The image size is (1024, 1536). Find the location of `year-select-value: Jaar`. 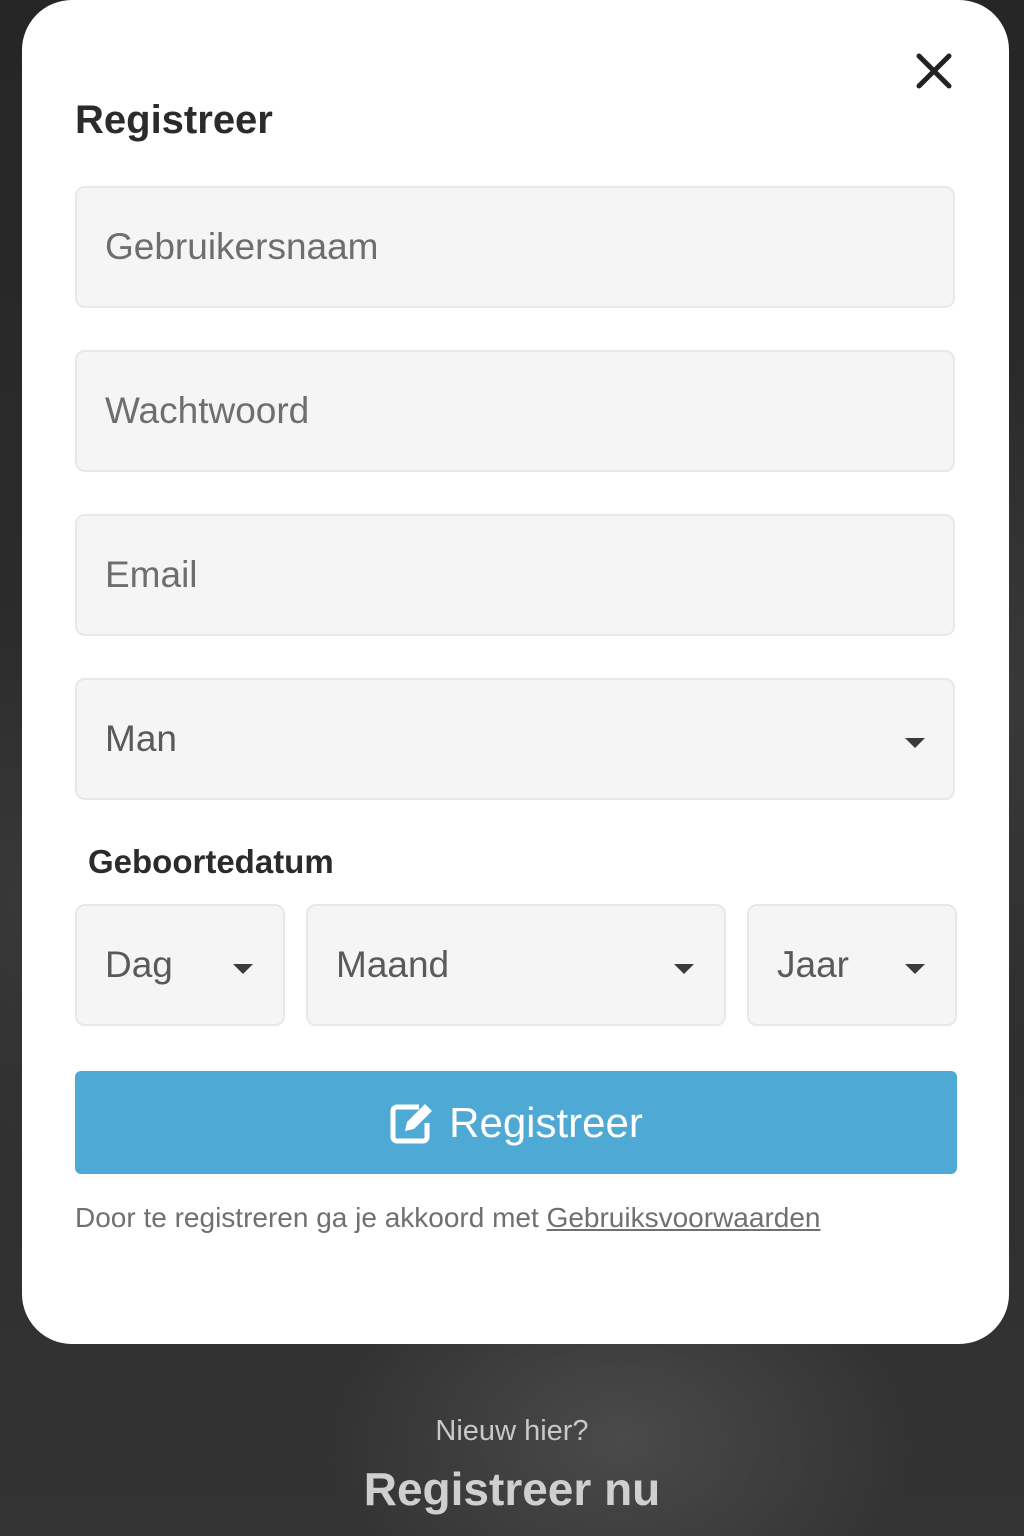

year-select-value: Jaar is located at coordinates (813, 964).